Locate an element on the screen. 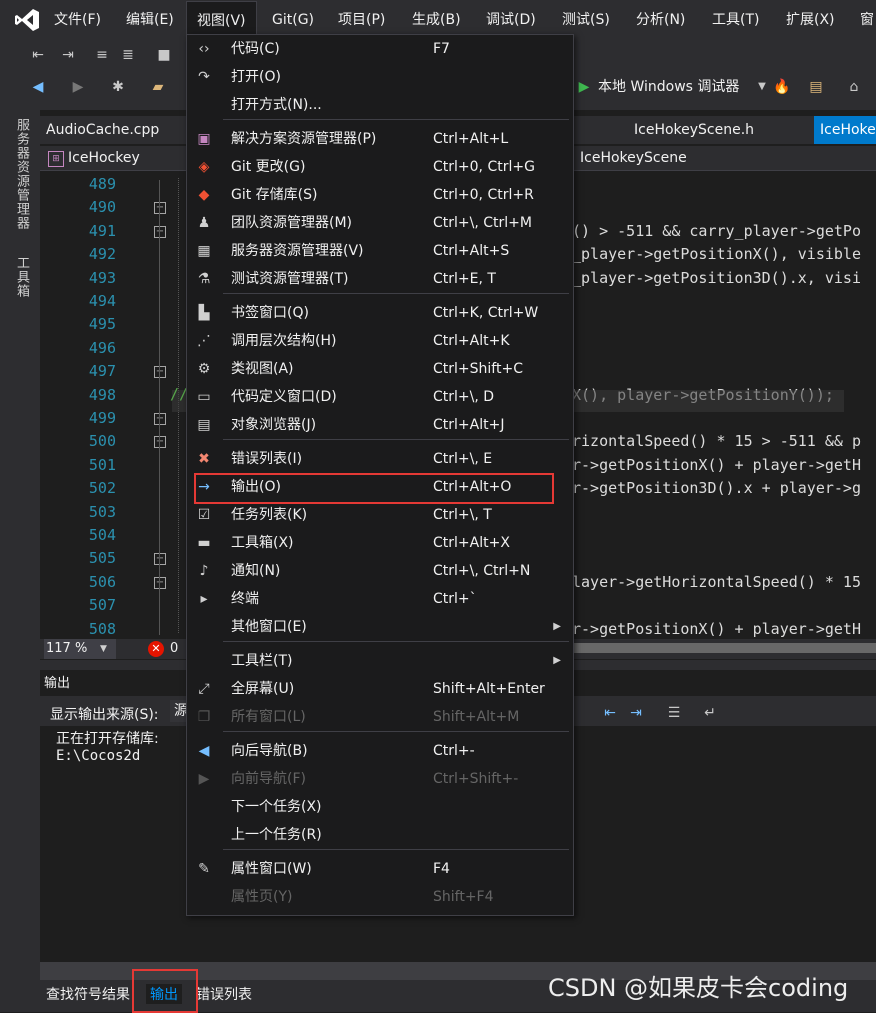  zoom-dropdown-icon: ▼ is located at coordinates (103, 649).